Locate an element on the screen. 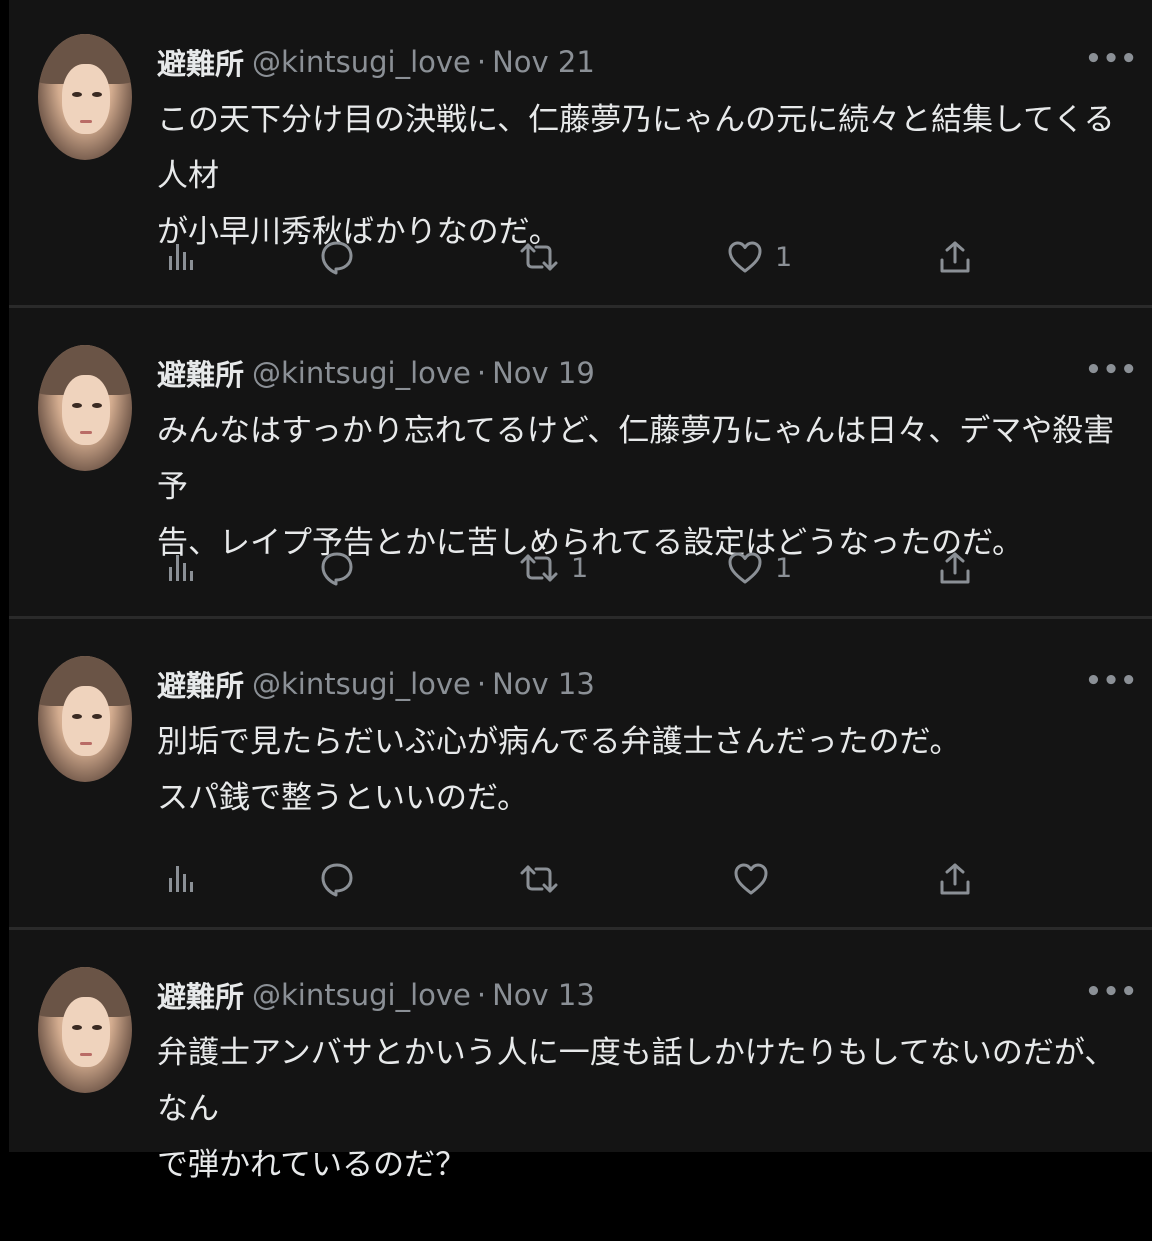 The height and width of the screenshot is (1241, 1152). tweet-text: 別垢で見たらだいぶ心が病んでる弁護士さんだったのだ。 スパ銭で整うといいのだ。 is located at coordinates (559, 770).